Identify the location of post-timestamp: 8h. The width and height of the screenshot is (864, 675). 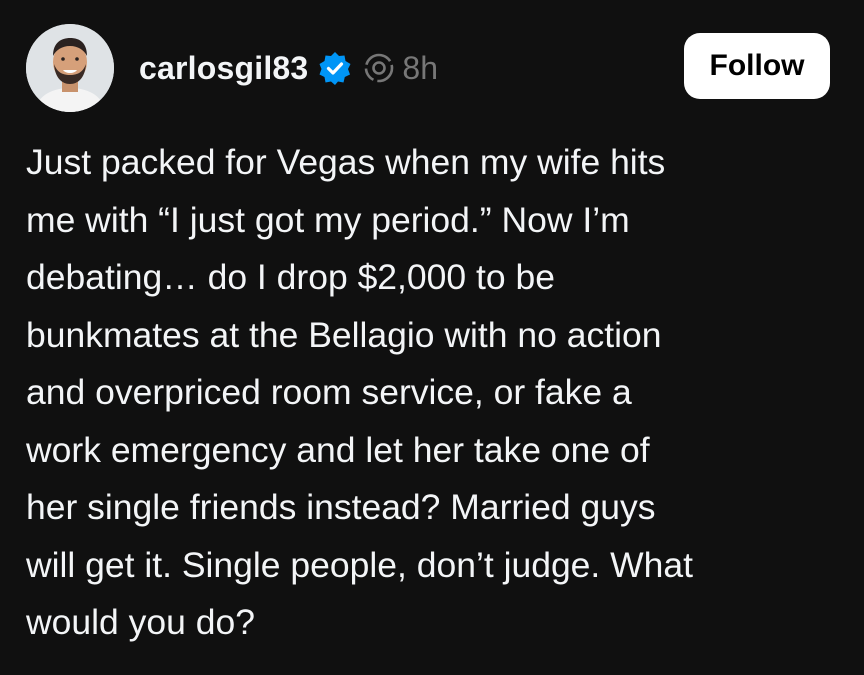
(420, 67).